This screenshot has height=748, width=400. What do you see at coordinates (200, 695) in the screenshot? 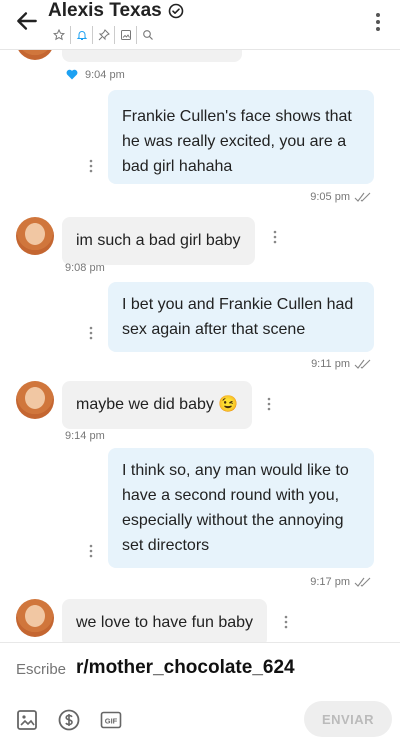
I see `message-composer: r/mother_chocolate_624 GIF ENVIAR` at bounding box center [200, 695].